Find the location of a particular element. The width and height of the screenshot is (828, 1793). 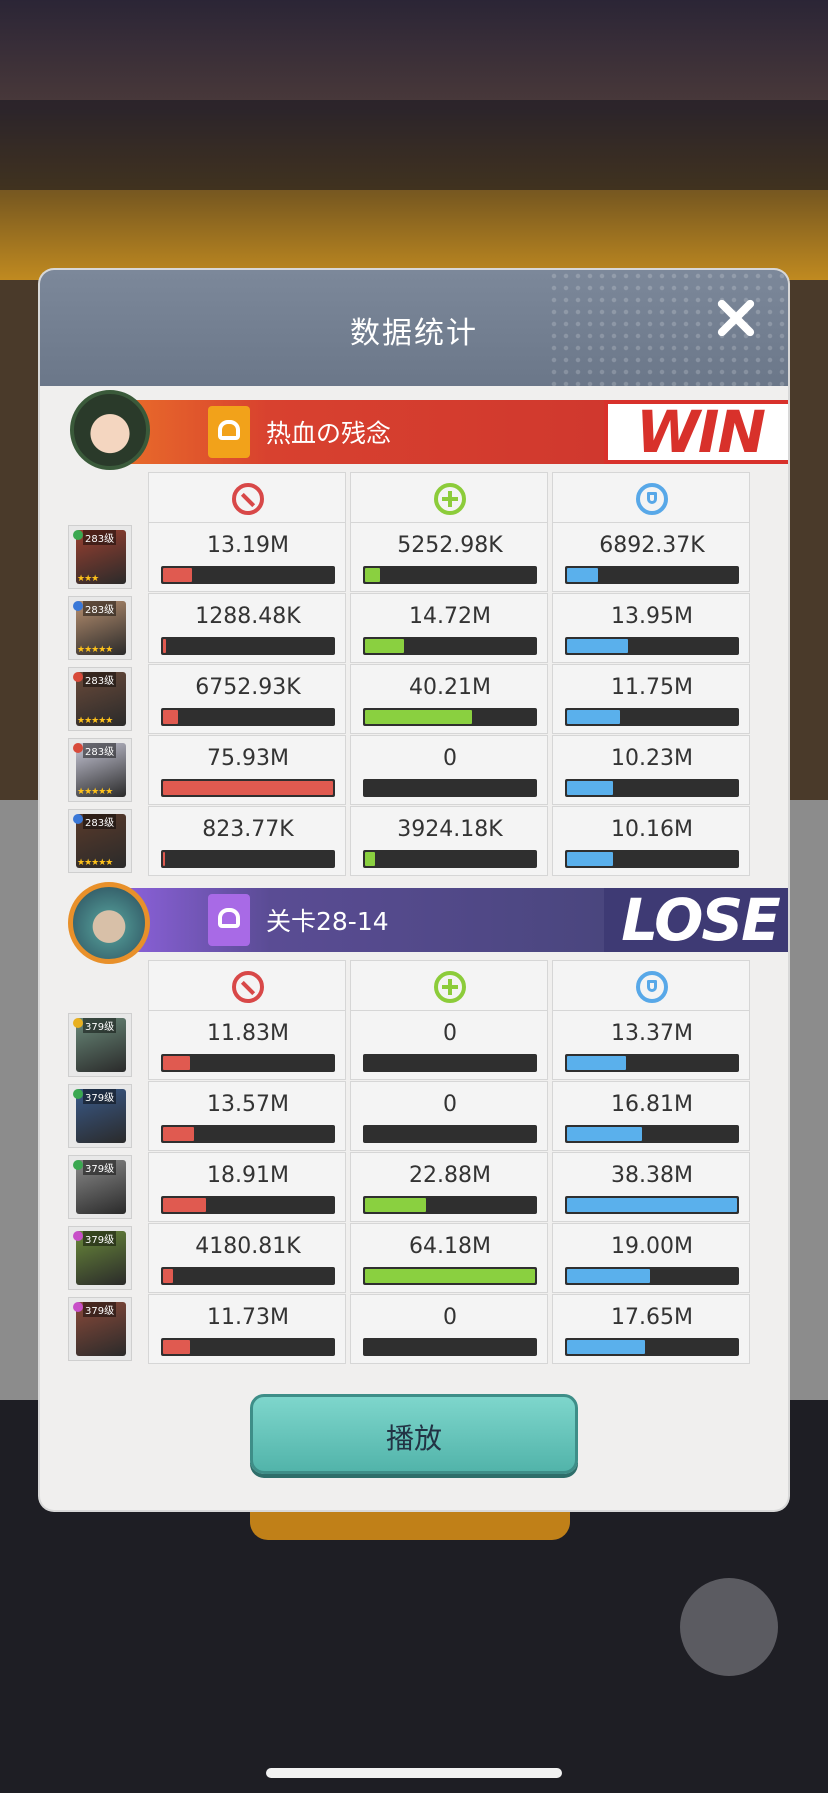

heal-header is located at coordinates (449, 498).